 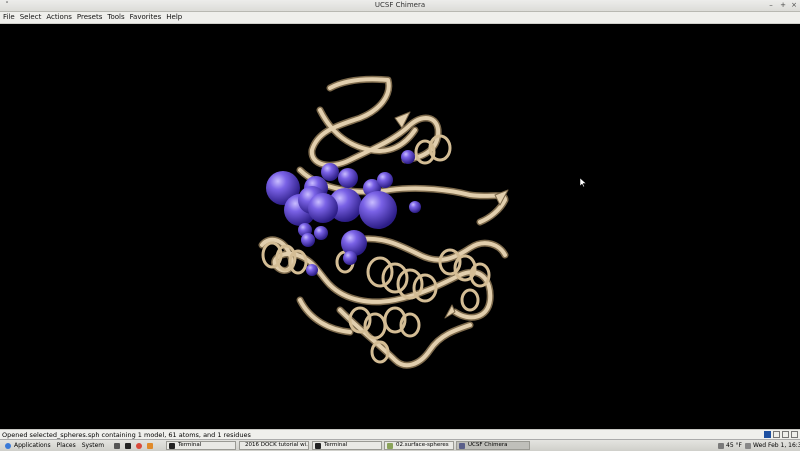 I want to click on menu-places: Places, so click(x=66, y=445).